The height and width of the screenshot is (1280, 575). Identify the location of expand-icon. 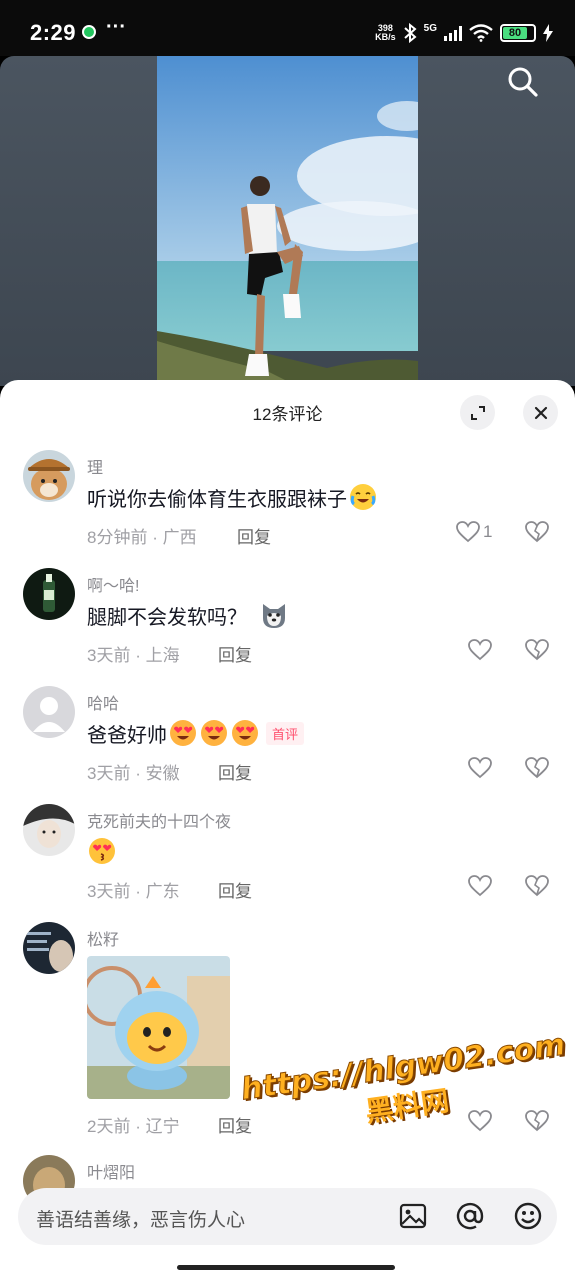
(477, 412).